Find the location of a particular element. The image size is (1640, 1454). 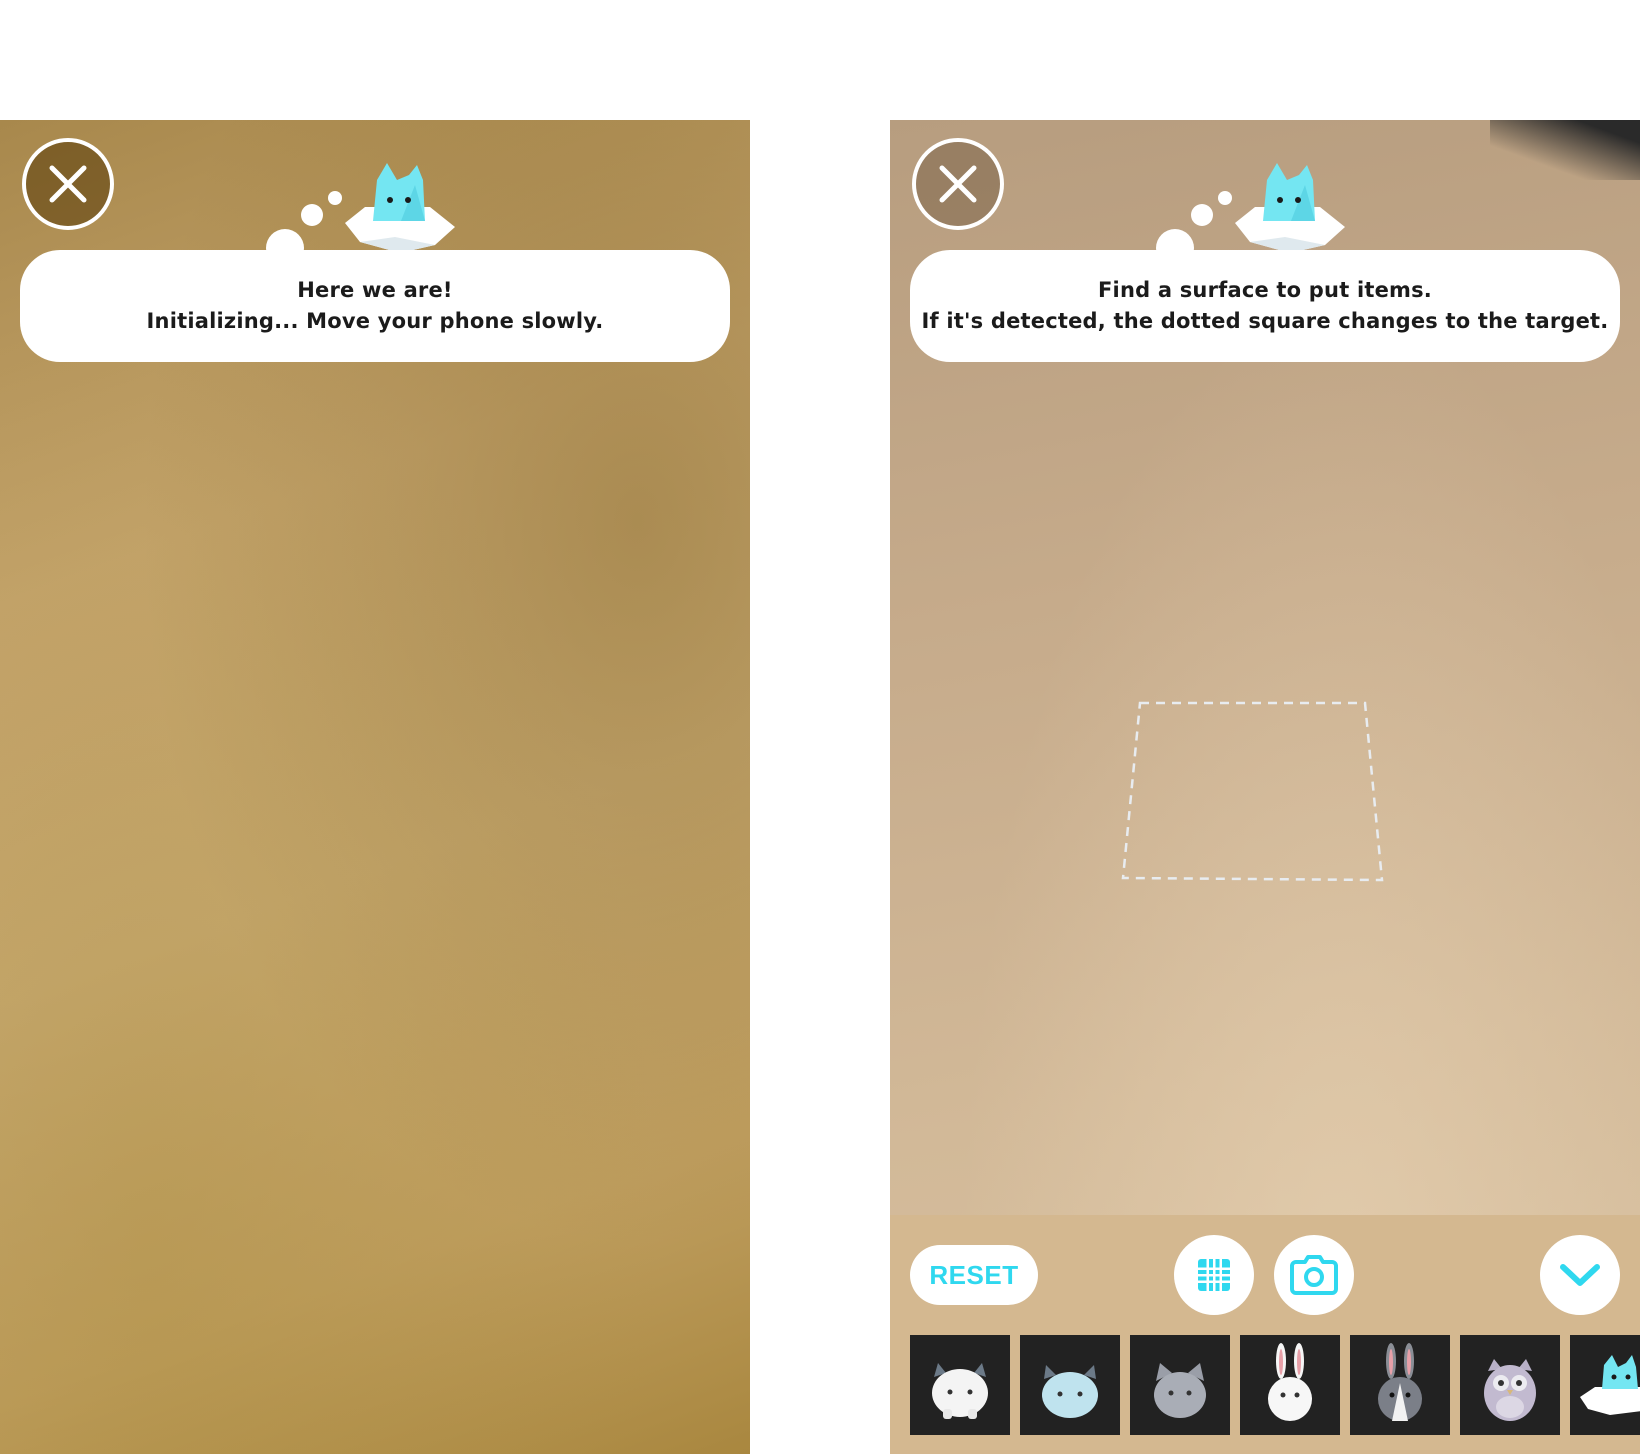

item-thumbnail-strip is located at coordinates (1275, 1385).